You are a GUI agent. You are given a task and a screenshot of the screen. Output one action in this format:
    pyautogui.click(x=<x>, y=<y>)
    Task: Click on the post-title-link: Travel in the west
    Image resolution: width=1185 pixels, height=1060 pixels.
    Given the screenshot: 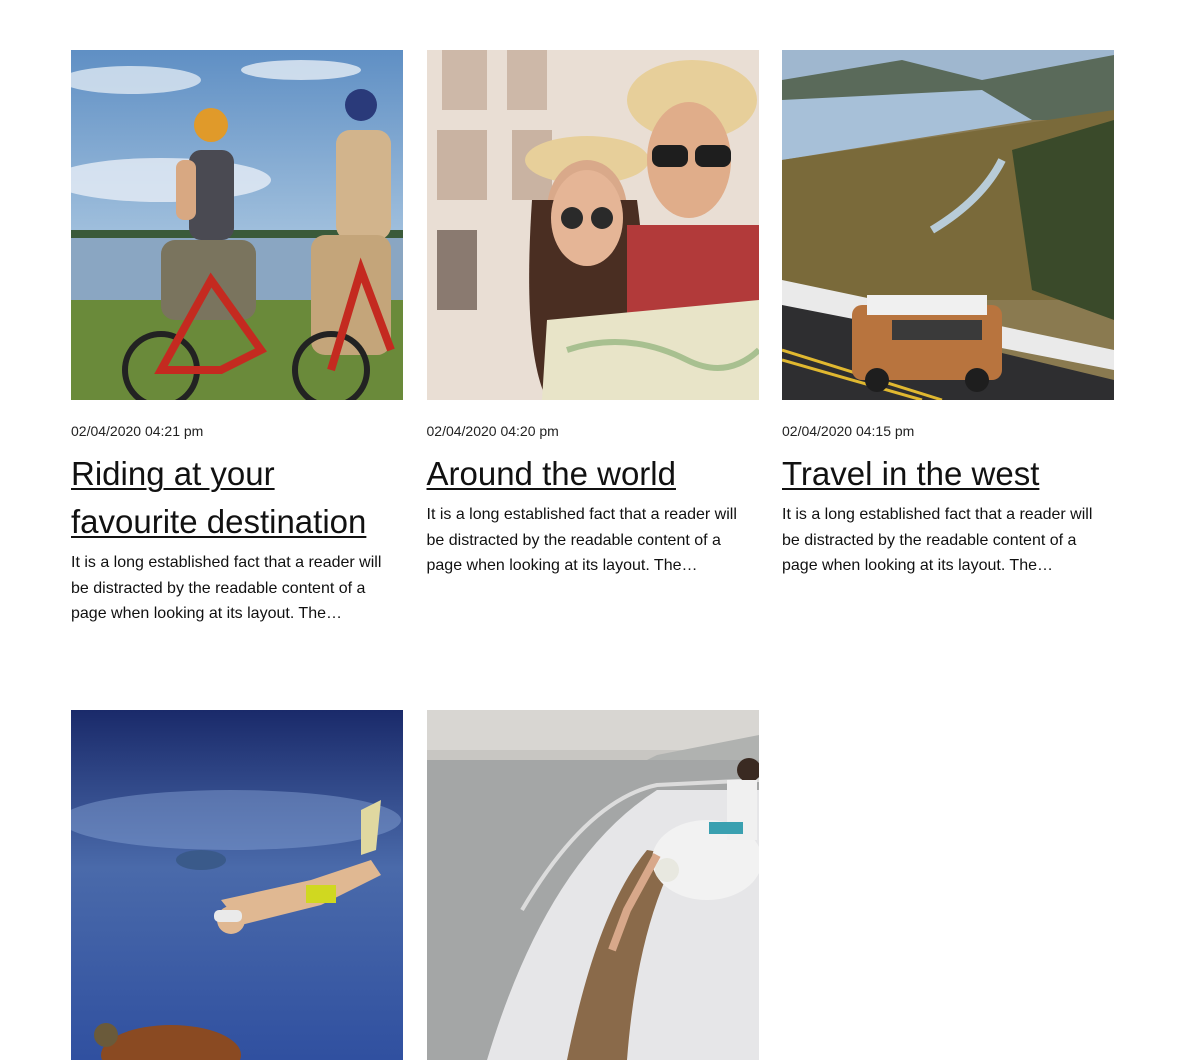 What is the action you would take?
    pyautogui.click(x=948, y=474)
    